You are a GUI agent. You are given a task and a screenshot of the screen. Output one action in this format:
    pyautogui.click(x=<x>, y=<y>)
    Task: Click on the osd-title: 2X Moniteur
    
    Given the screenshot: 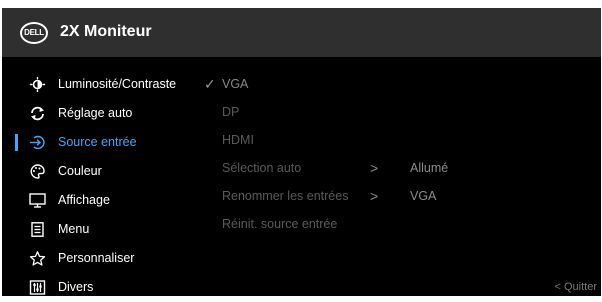 What is the action you would take?
    pyautogui.click(x=106, y=31)
    